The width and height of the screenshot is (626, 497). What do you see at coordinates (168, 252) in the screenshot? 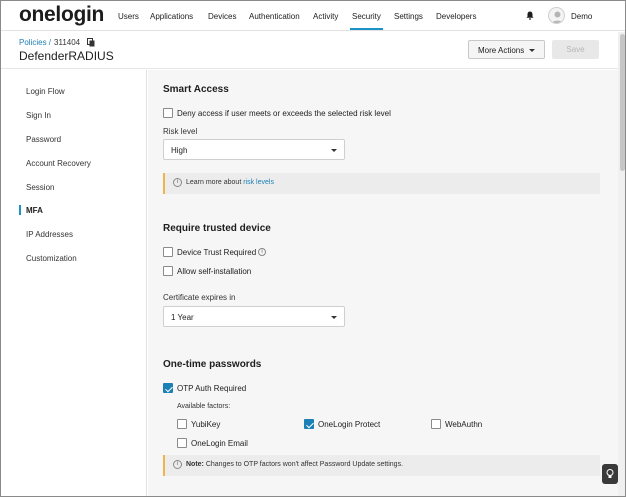
I see `device-trust-checkbox` at bounding box center [168, 252].